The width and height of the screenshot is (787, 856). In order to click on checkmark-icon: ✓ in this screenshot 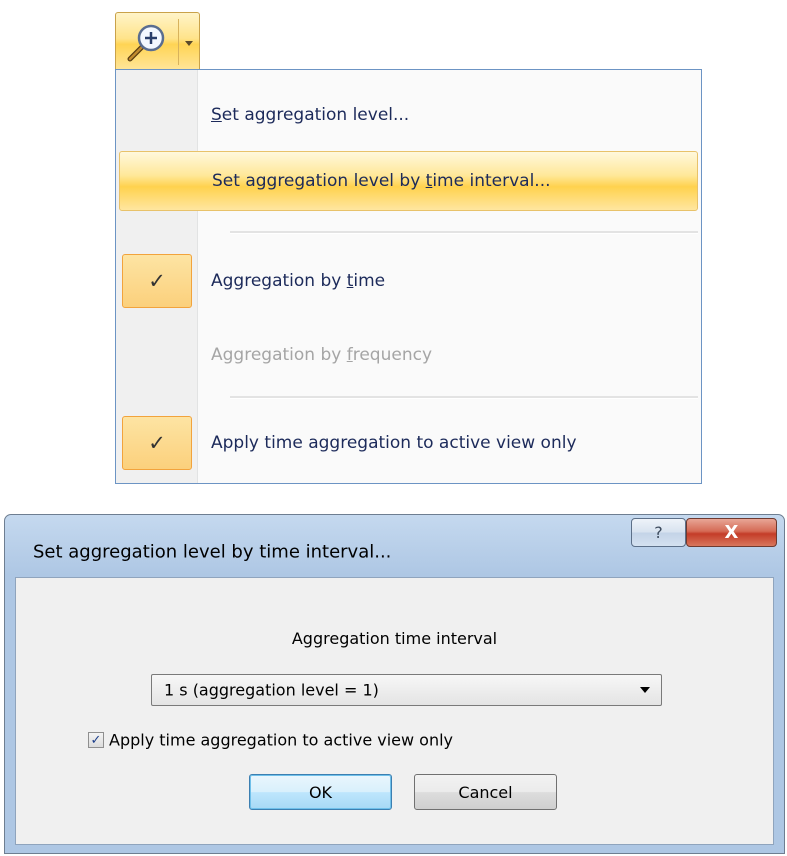, I will do `click(96, 740)`.